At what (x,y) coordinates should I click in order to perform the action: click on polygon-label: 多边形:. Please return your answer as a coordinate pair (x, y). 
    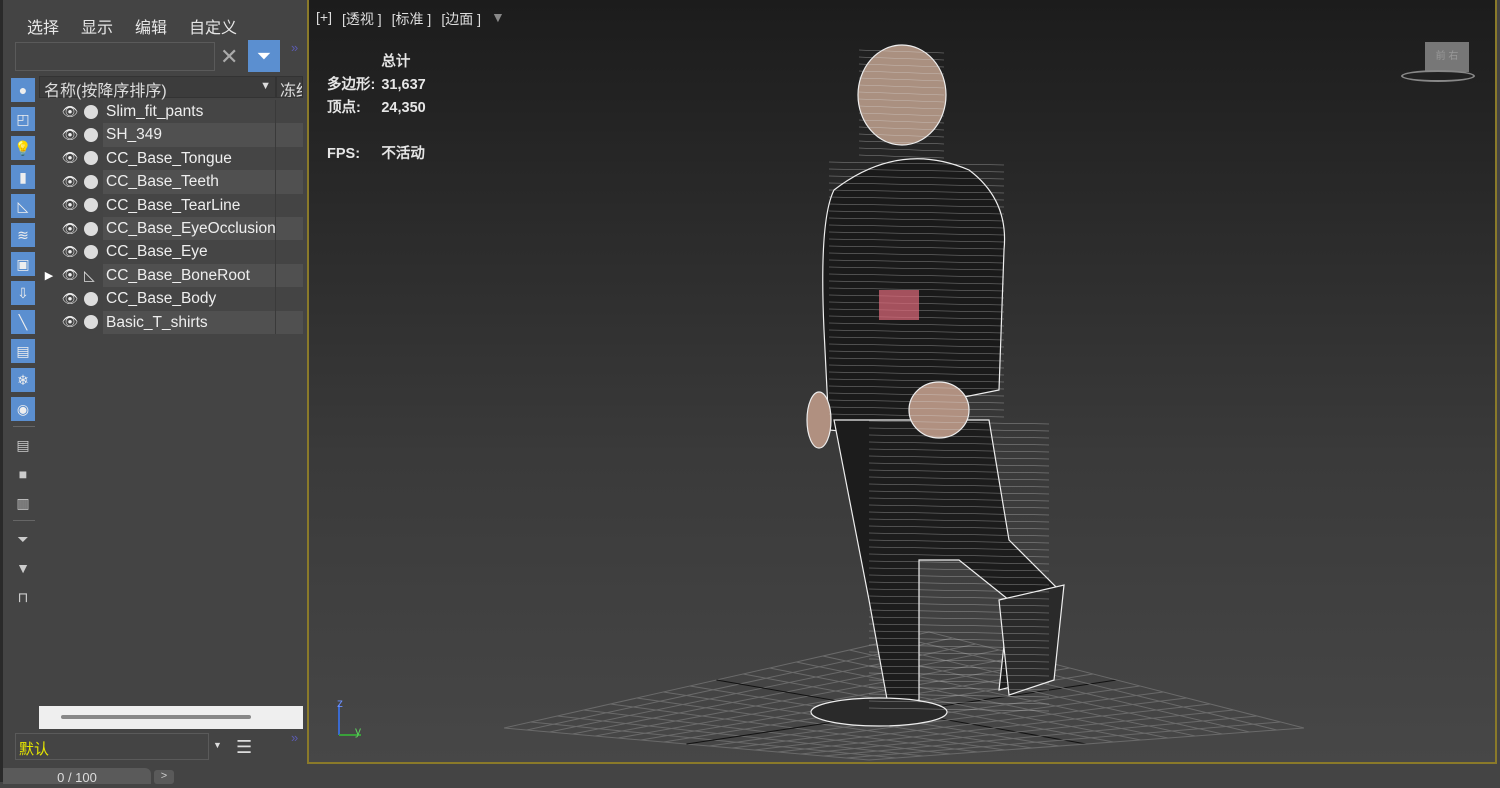
    Looking at the image, I should click on (351, 85).